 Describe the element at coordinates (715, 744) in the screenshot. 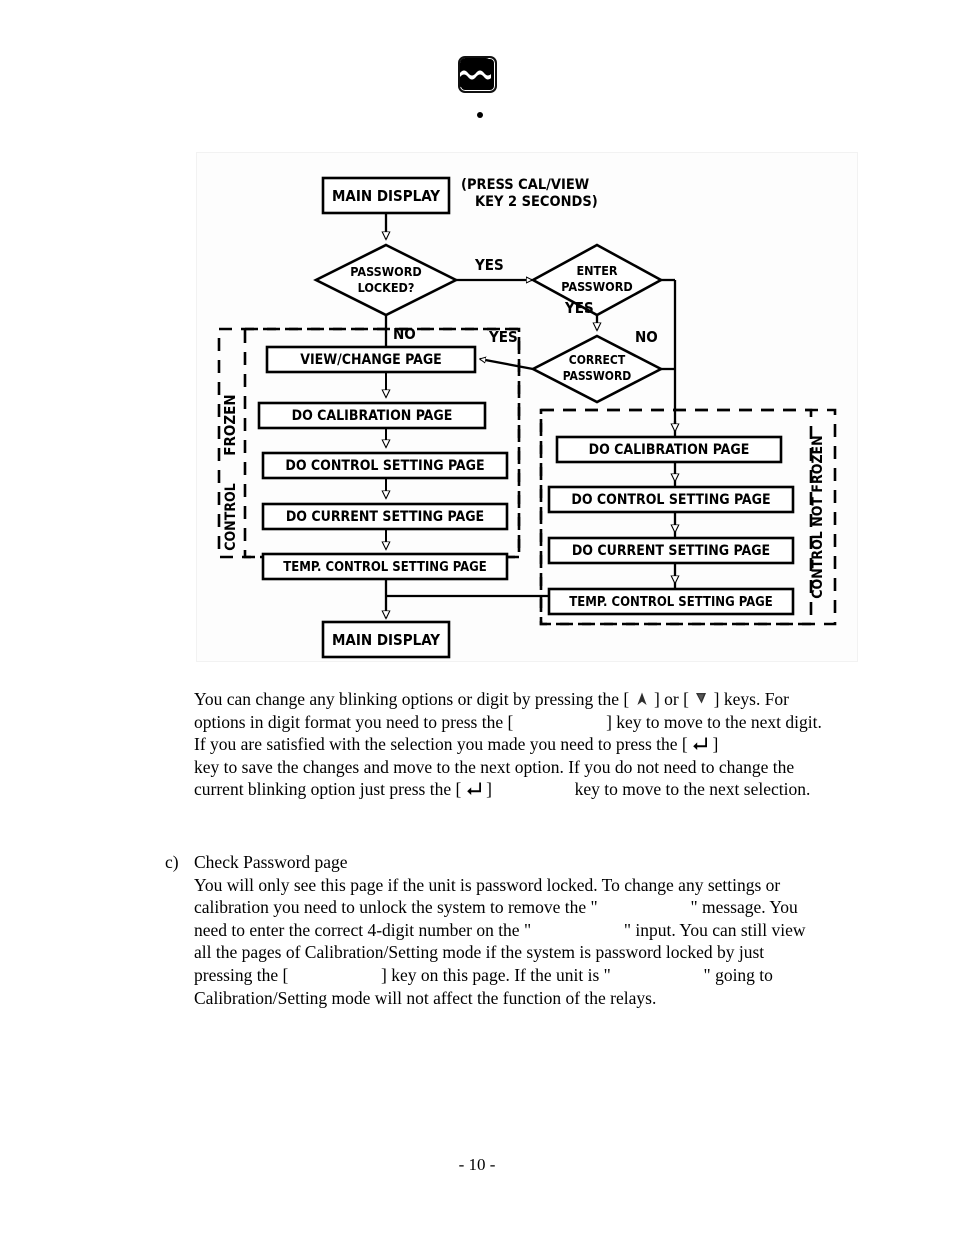

I see `keys-text-5: ]` at that location.